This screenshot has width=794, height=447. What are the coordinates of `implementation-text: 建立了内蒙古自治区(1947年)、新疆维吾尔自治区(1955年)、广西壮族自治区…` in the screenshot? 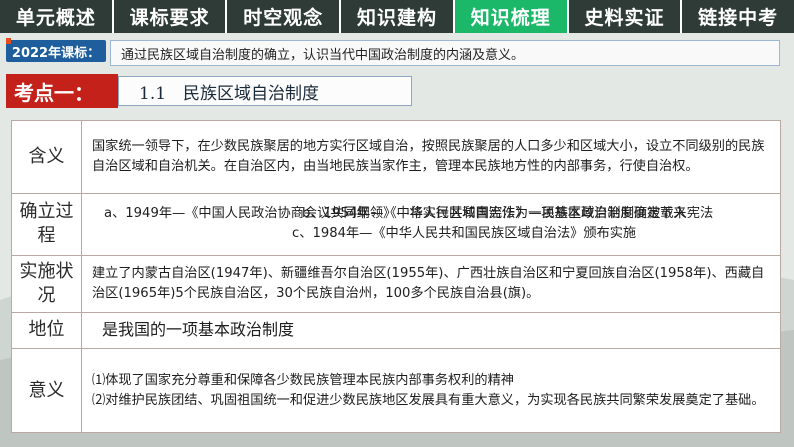 It's located at (428, 284).